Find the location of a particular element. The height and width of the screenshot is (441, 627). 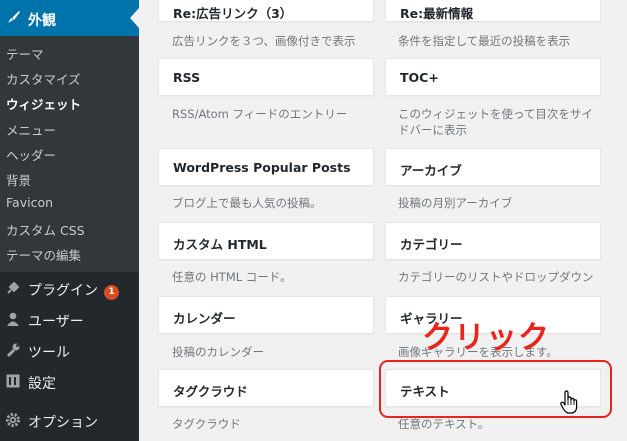

widget-description: 投稿の月別アーカイブ is located at coordinates (455, 203).